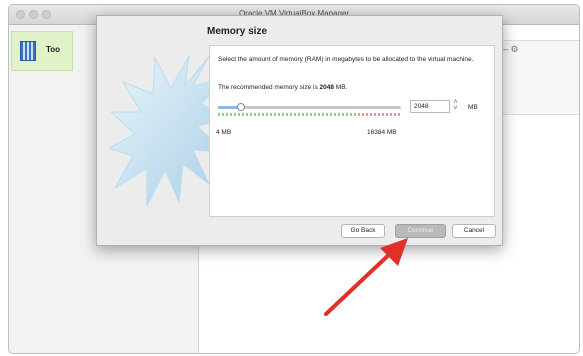  I want to click on red-arrow-annotation-icon, so click(366, 277).